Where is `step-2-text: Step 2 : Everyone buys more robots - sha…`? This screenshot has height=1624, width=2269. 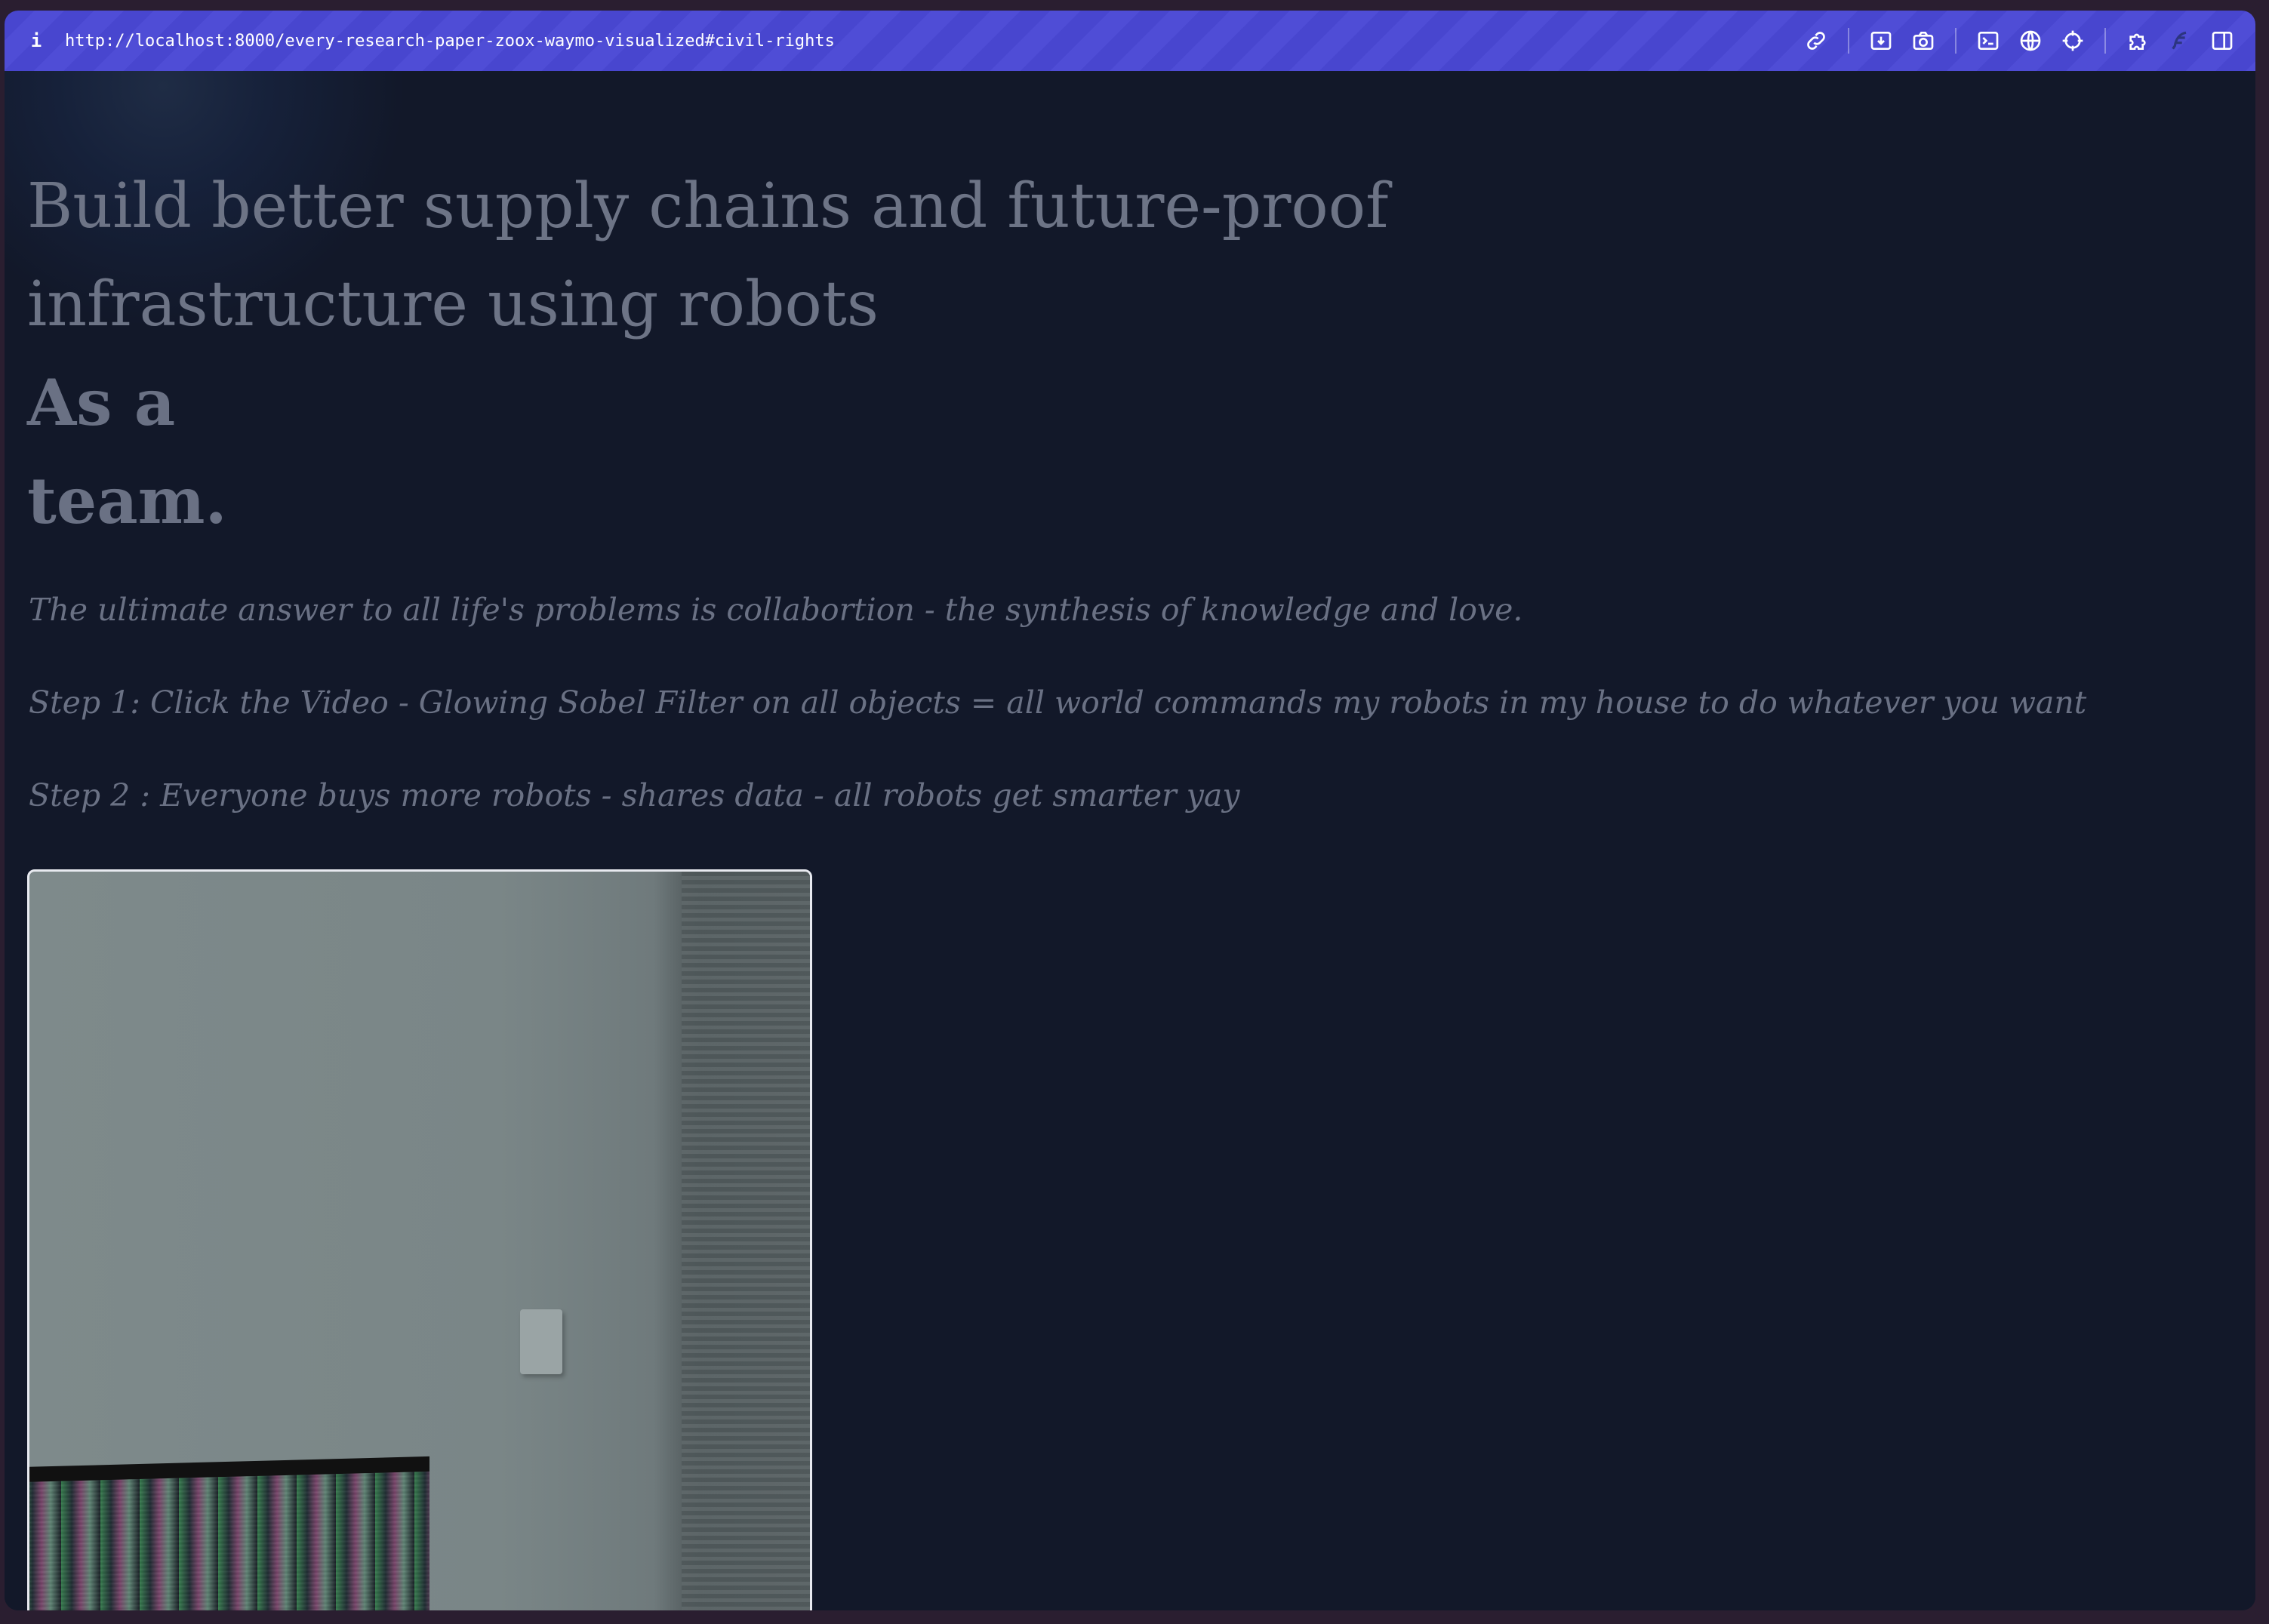 step-2-text: Step 2 : Everyone buys more robots - sha… is located at coordinates (634, 795).